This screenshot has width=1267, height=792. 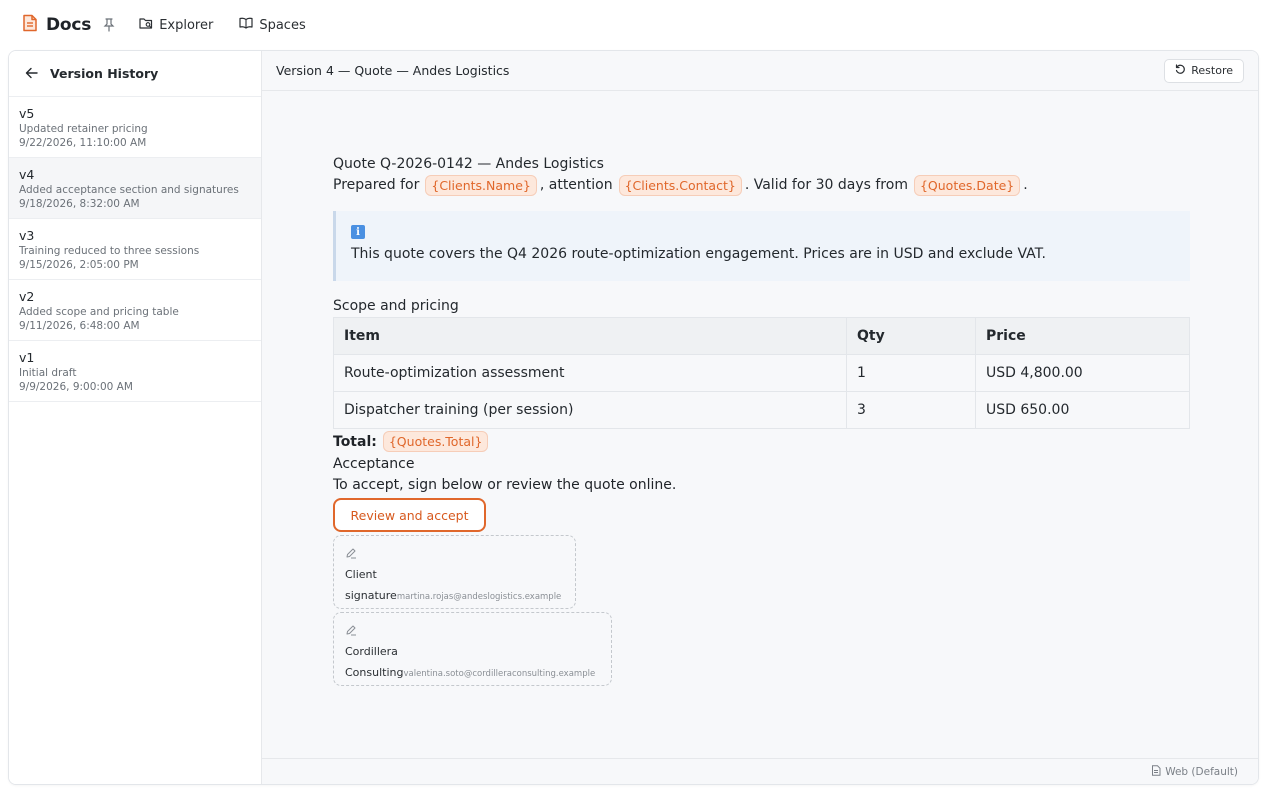 What do you see at coordinates (104, 73) in the screenshot?
I see `sidebar-title: Version History` at bounding box center [104, 73].